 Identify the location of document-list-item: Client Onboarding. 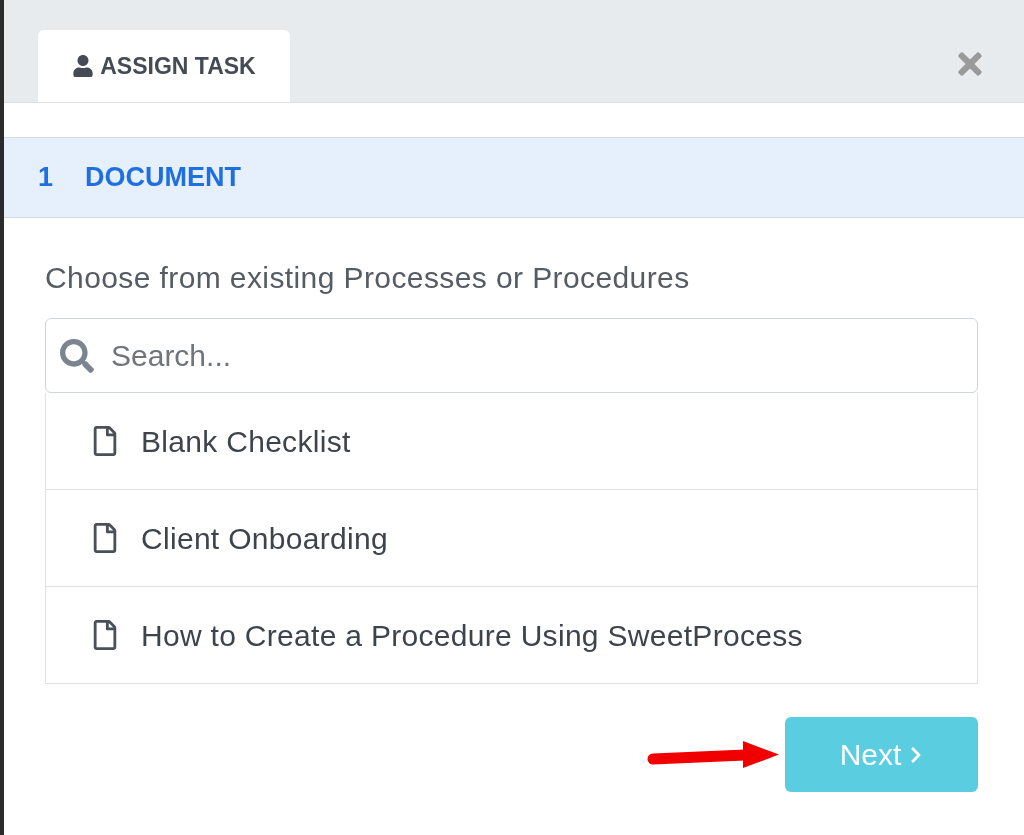
(511, 538).